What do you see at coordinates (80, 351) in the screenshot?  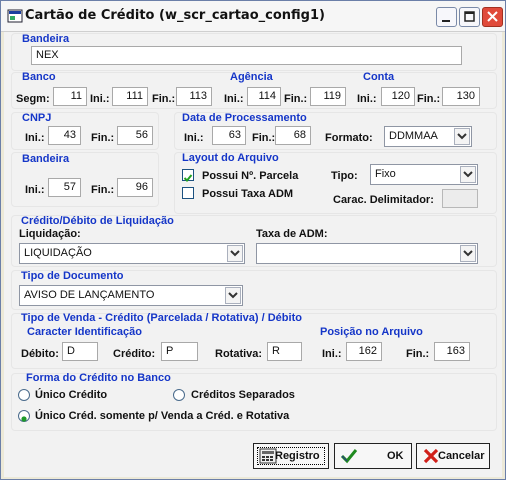 I see `debito-input: D` at bounding box center [80, 351].